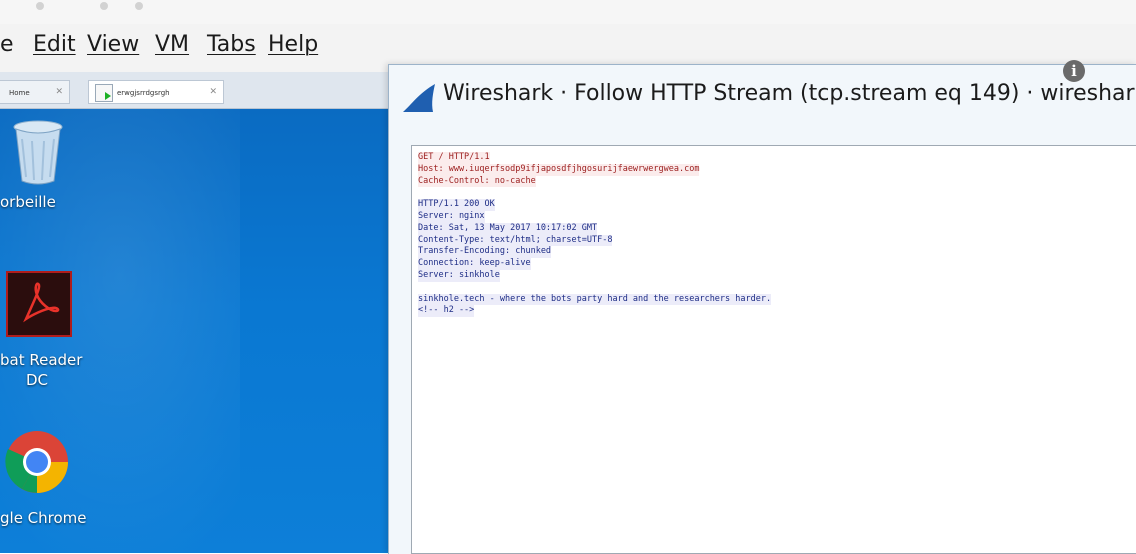  What do you see at coordinates (35, 92) in the screenshot?
I see `tab-home: Home ✕` at bounding box center [35, 92].